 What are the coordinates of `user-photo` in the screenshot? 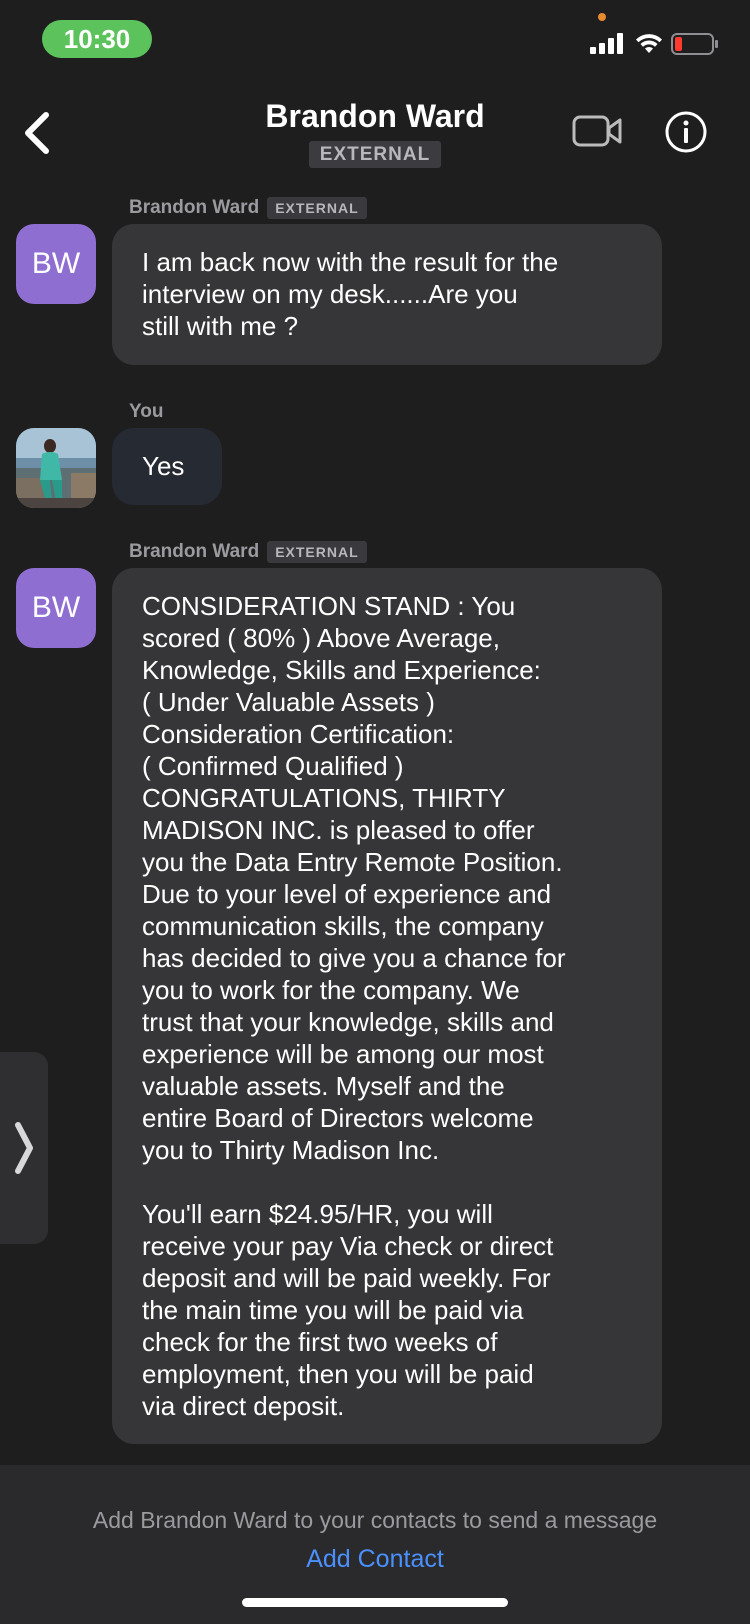 It's located at (56, 468).